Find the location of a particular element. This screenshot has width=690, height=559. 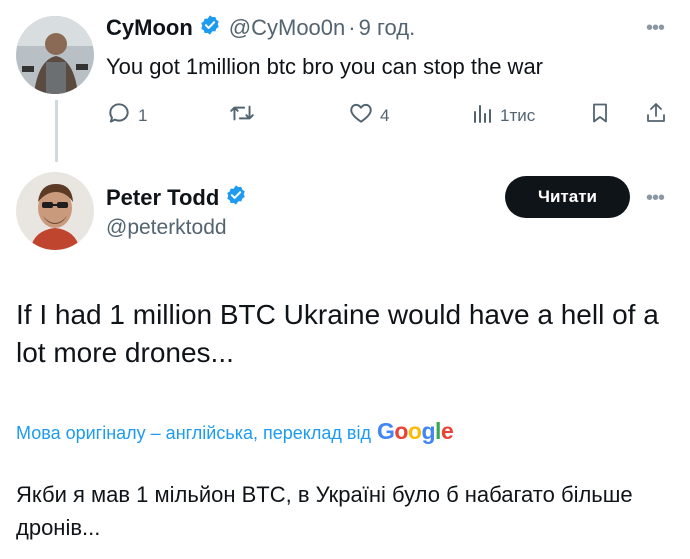

reply-timestamp: 9 год. is located at coordinates (387, 28).